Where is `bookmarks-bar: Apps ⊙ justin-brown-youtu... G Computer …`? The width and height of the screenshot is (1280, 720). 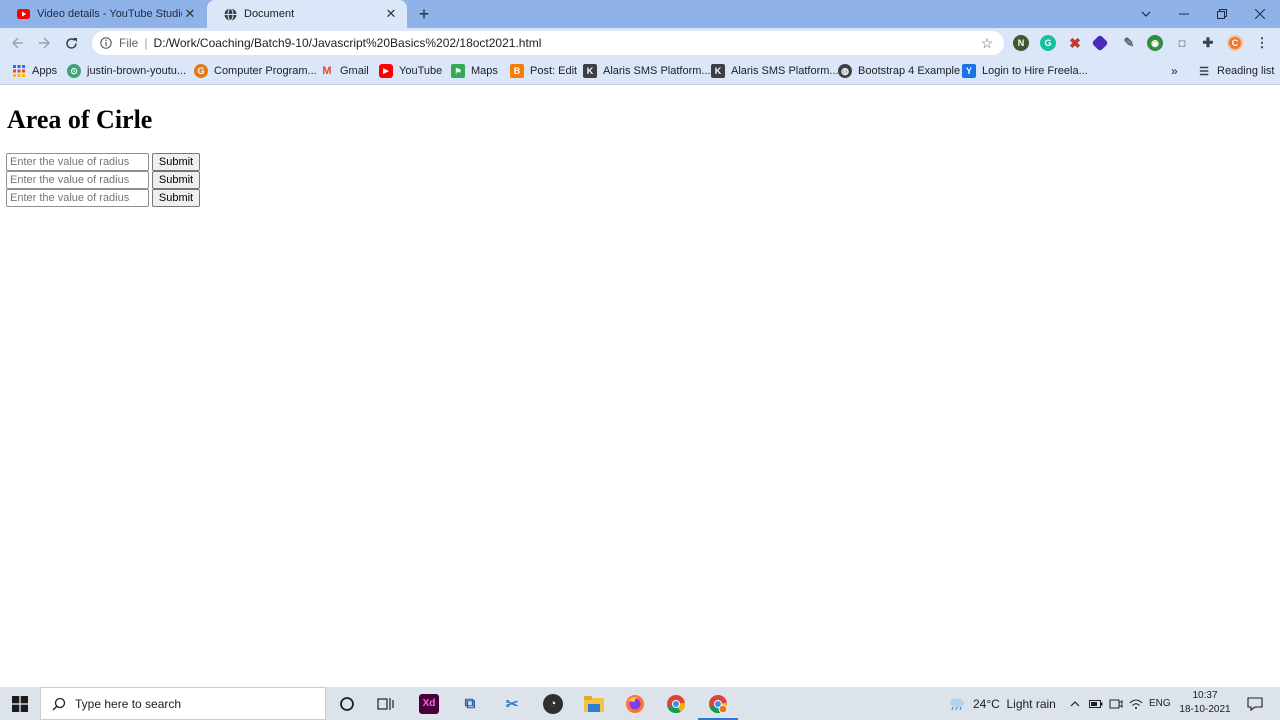
bookmarks-bar: Apps ⊙ justin-brown-youtu... G Computer … is located at coordinates (640, 71).